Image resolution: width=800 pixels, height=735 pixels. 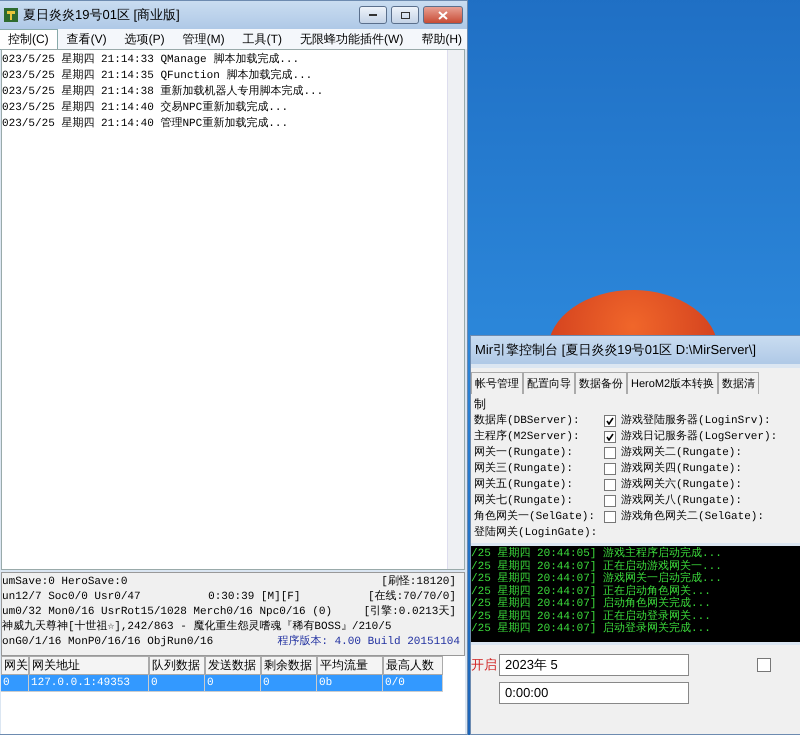 I want to click on server-label: 网关一(Rungate):, so click(x=524, y=453).